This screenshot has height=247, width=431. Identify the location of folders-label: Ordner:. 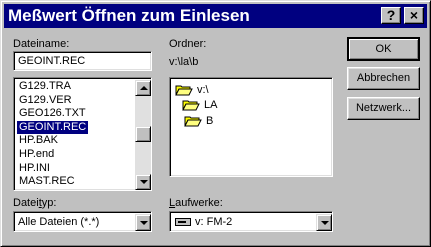
(188, 44).